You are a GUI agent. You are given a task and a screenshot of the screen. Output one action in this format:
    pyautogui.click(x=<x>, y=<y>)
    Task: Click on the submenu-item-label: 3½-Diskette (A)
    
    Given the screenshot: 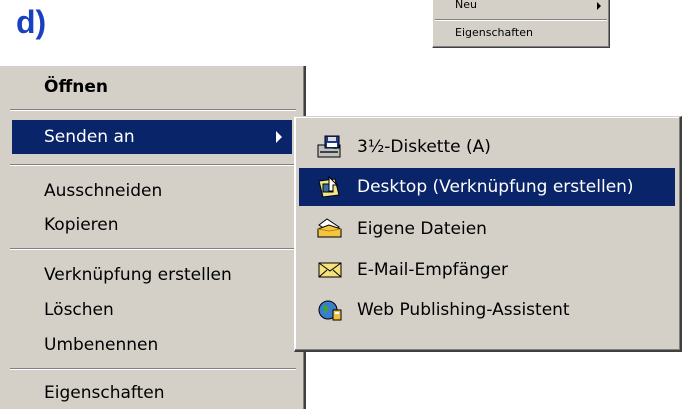 What is the action you would take?
    pyautogui.click(x=424, y=147)
    